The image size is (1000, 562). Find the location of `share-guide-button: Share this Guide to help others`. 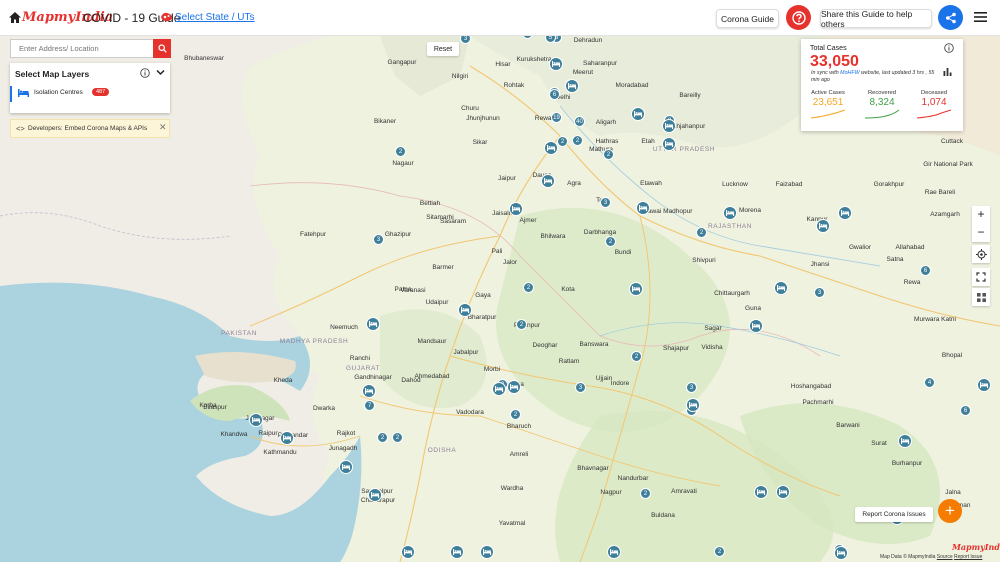

share-guide-button: Share this Guide to help others is located at coordinates (876, 19).